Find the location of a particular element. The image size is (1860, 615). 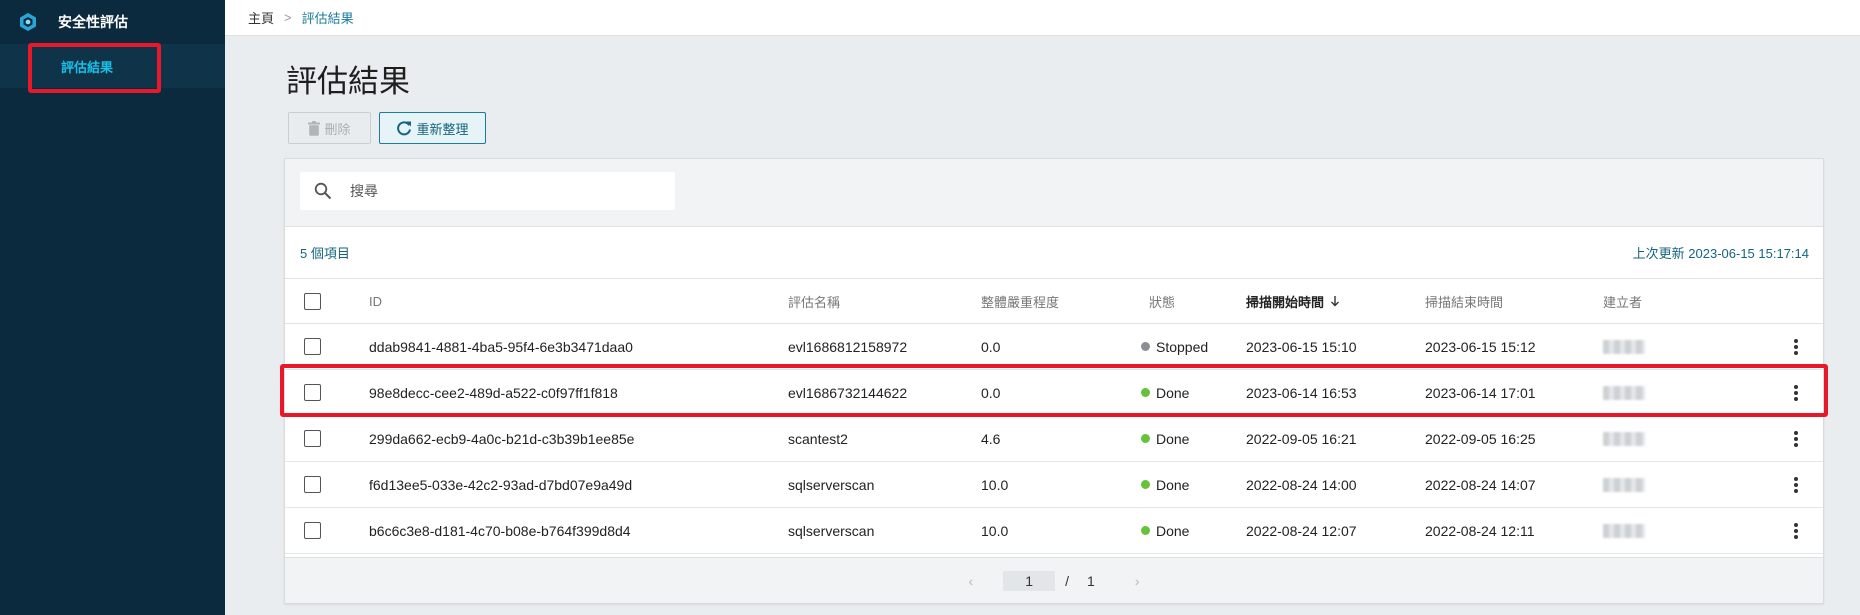

delete-button: 刪除 is located at coordinates (329, 128).